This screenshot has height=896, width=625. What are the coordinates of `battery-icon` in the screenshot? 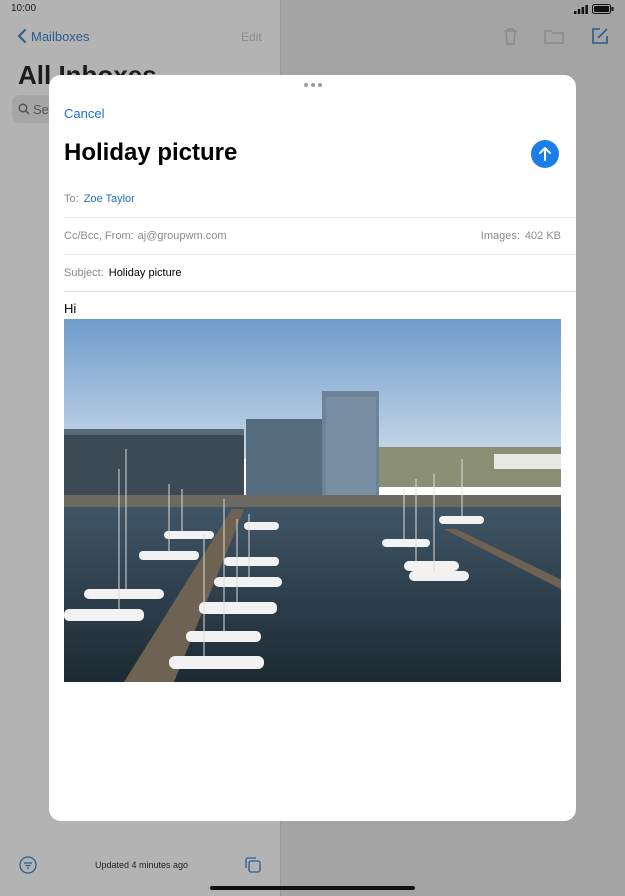 It's located at (603, 9).